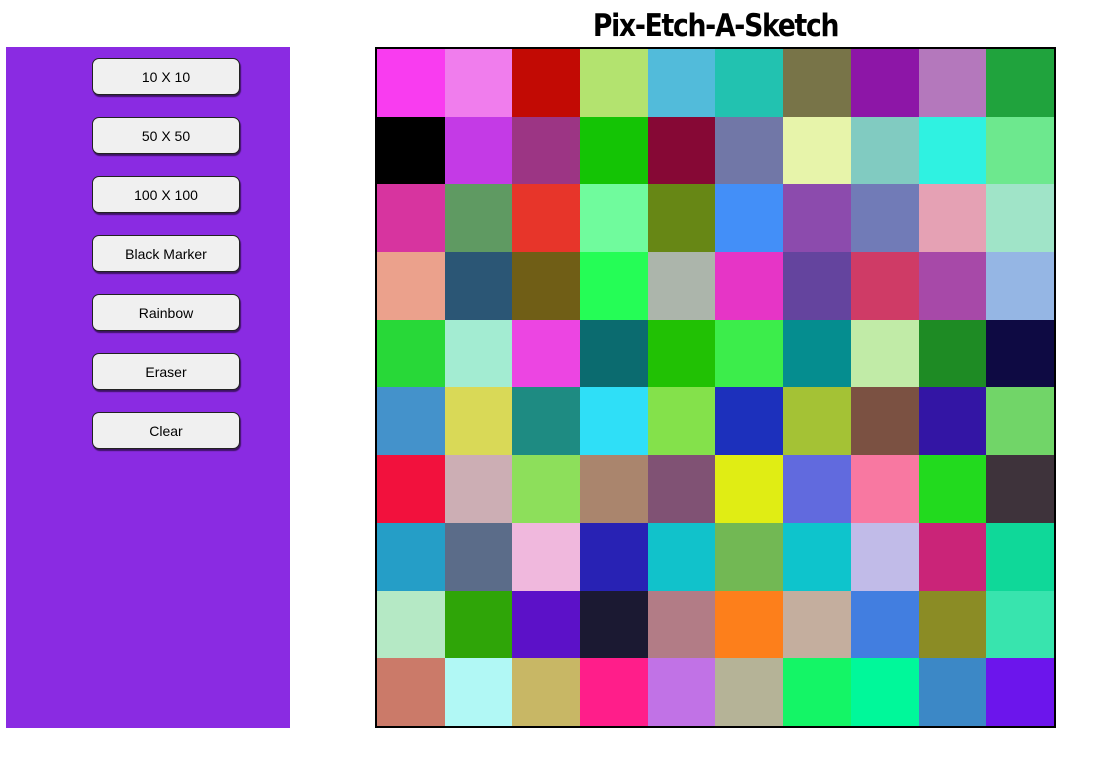 Image resolution: width=1097 pixels, height=760 pixels. I want to click on clear-button: Clear, so click(166, 430).